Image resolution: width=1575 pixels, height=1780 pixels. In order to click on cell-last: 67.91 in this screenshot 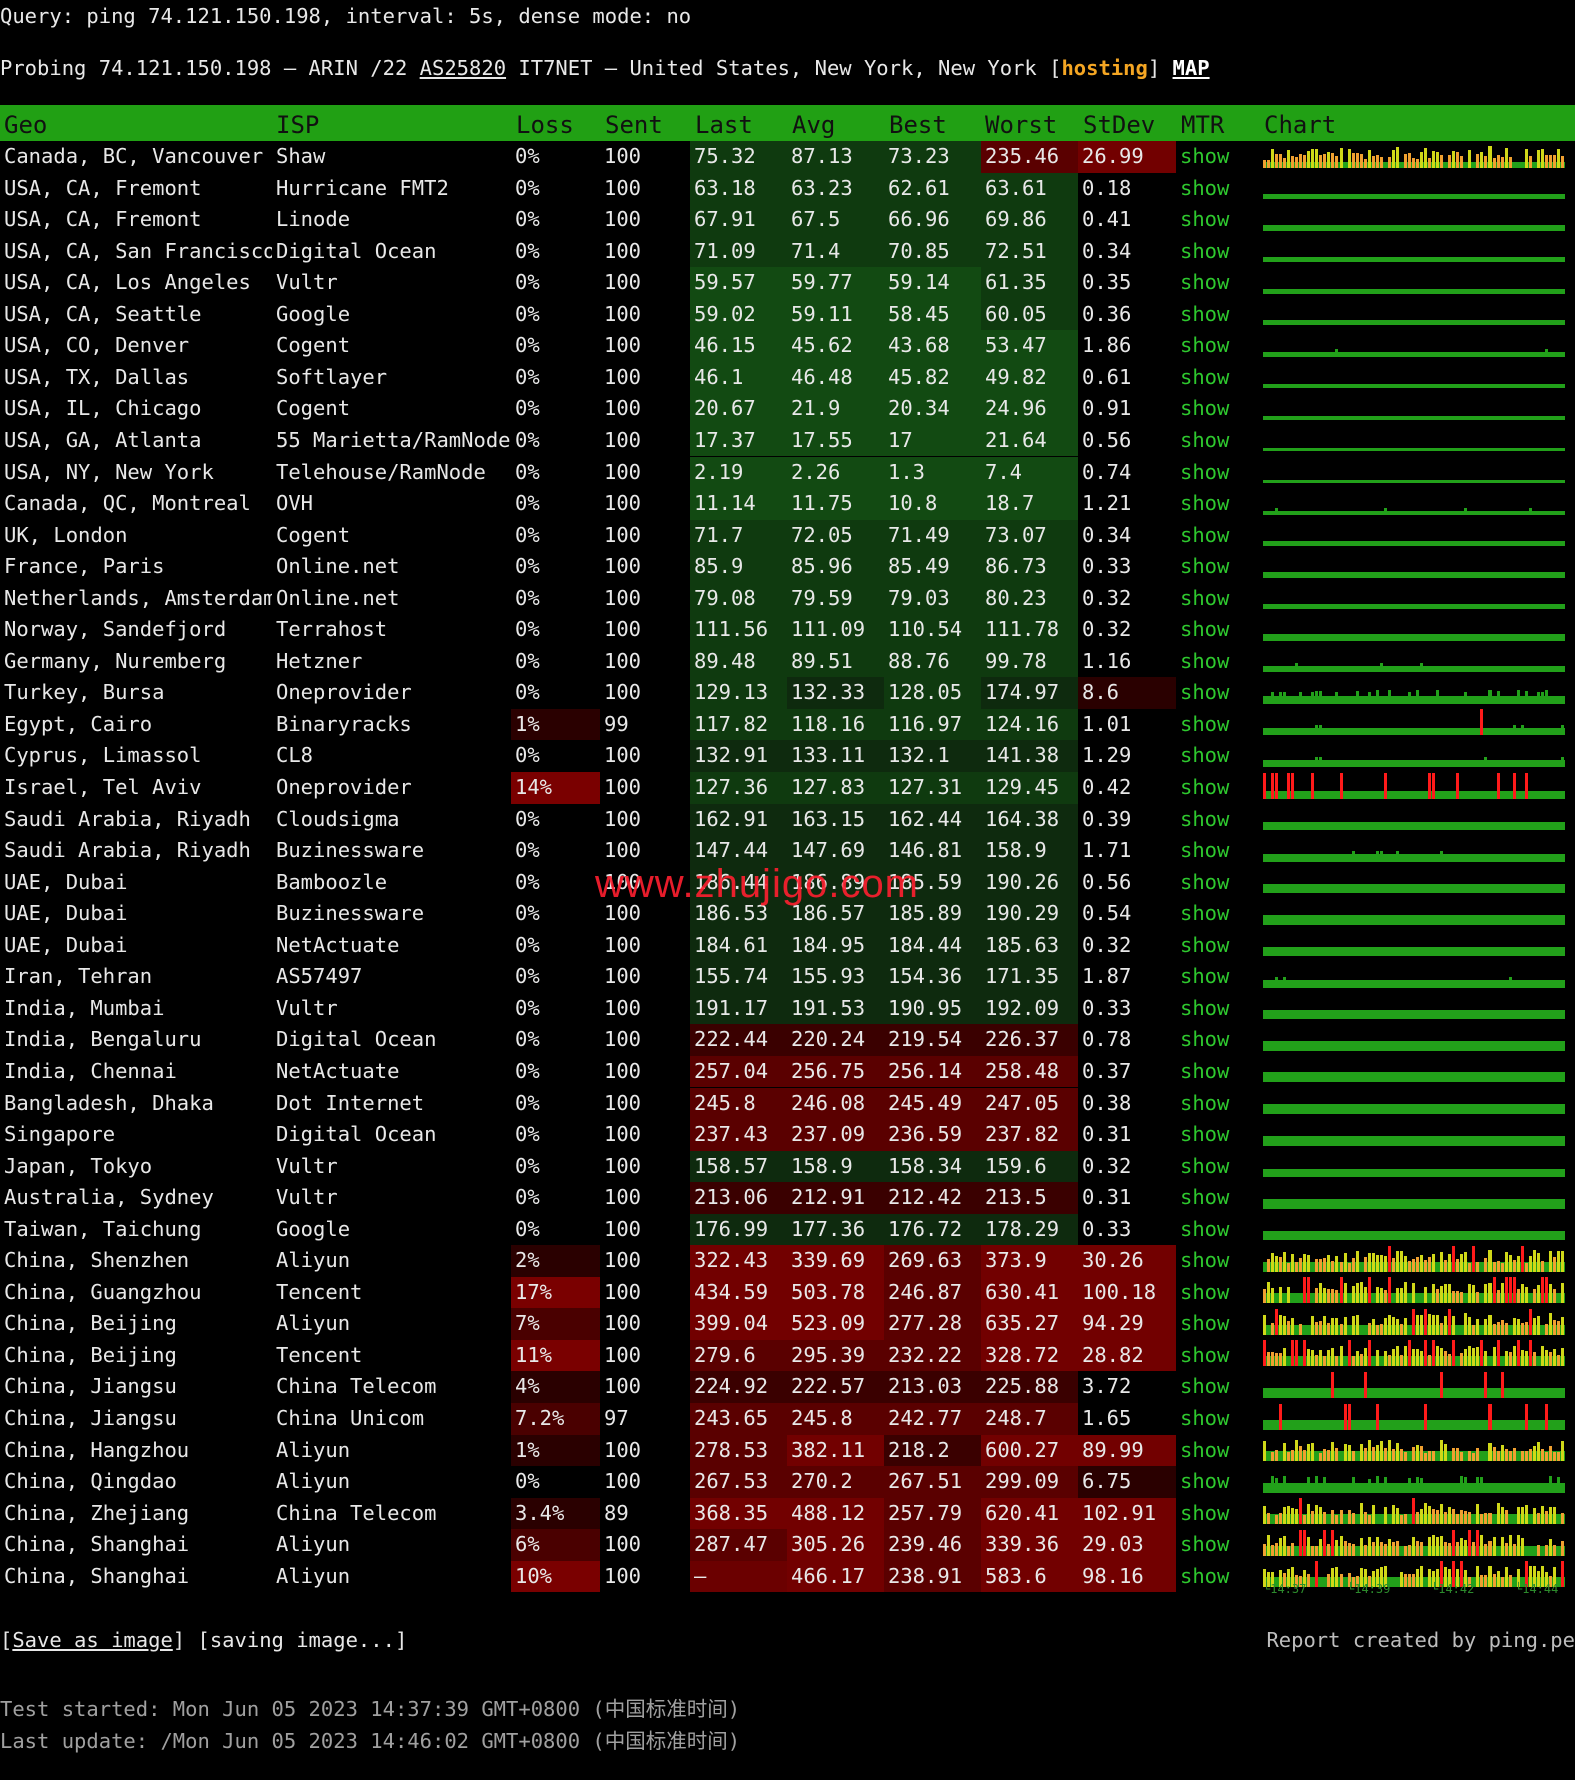, I will do `click(738, 220)`.